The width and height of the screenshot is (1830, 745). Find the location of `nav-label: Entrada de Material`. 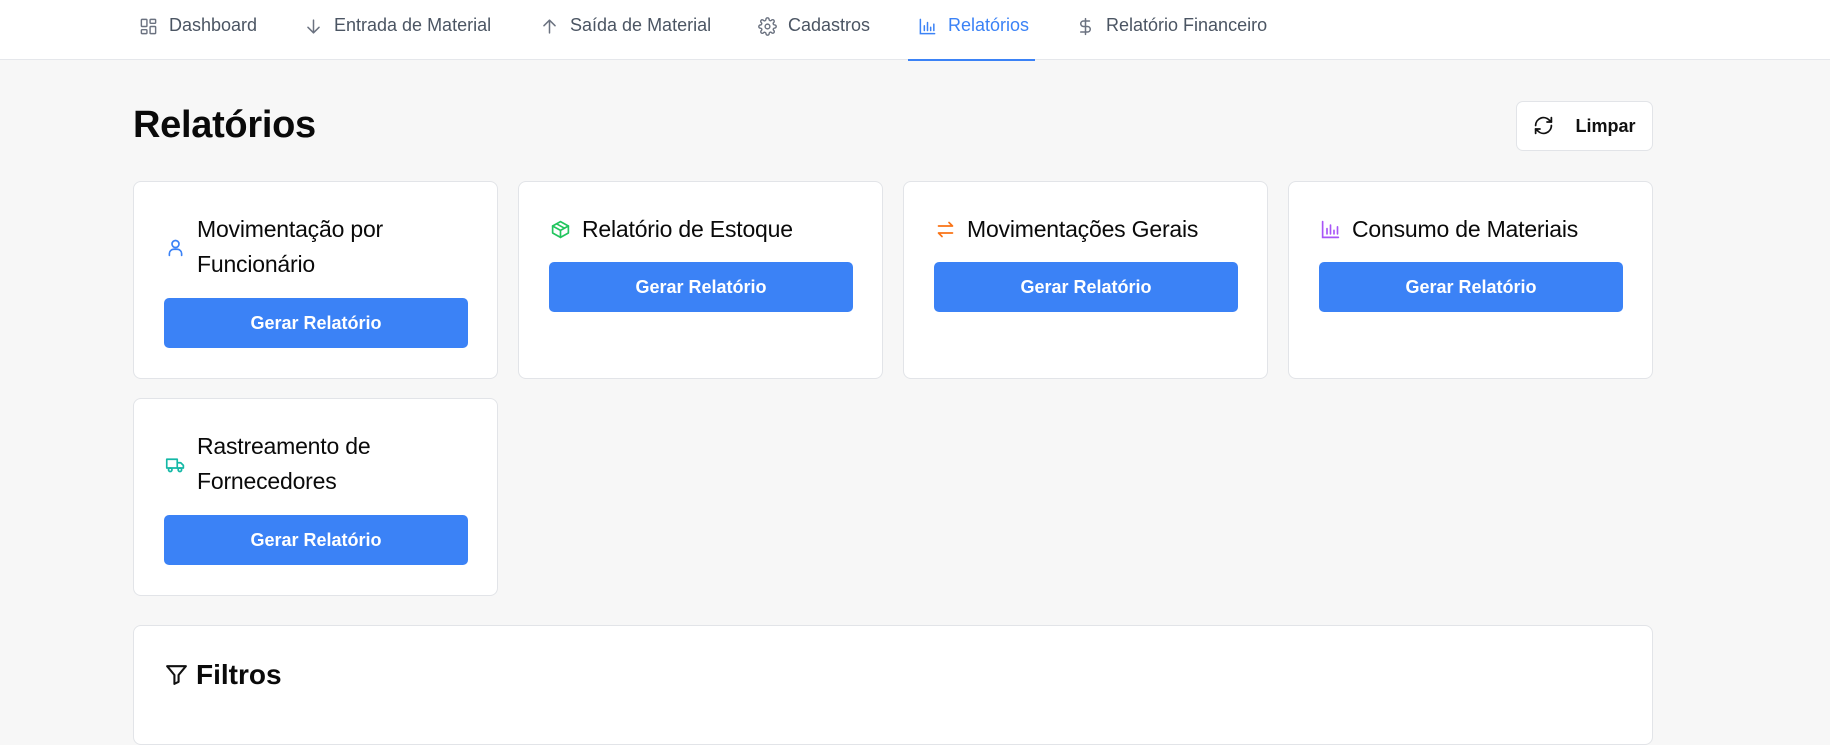

nav-label: Entrada de Material is located at coordinates (413, 25).